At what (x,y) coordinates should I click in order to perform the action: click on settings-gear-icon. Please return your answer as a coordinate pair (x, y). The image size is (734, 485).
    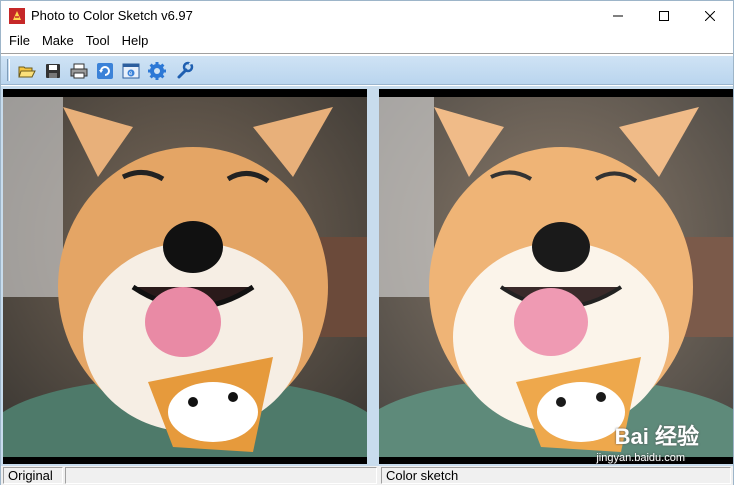
    Looking at the image, I should click on (156, 70).